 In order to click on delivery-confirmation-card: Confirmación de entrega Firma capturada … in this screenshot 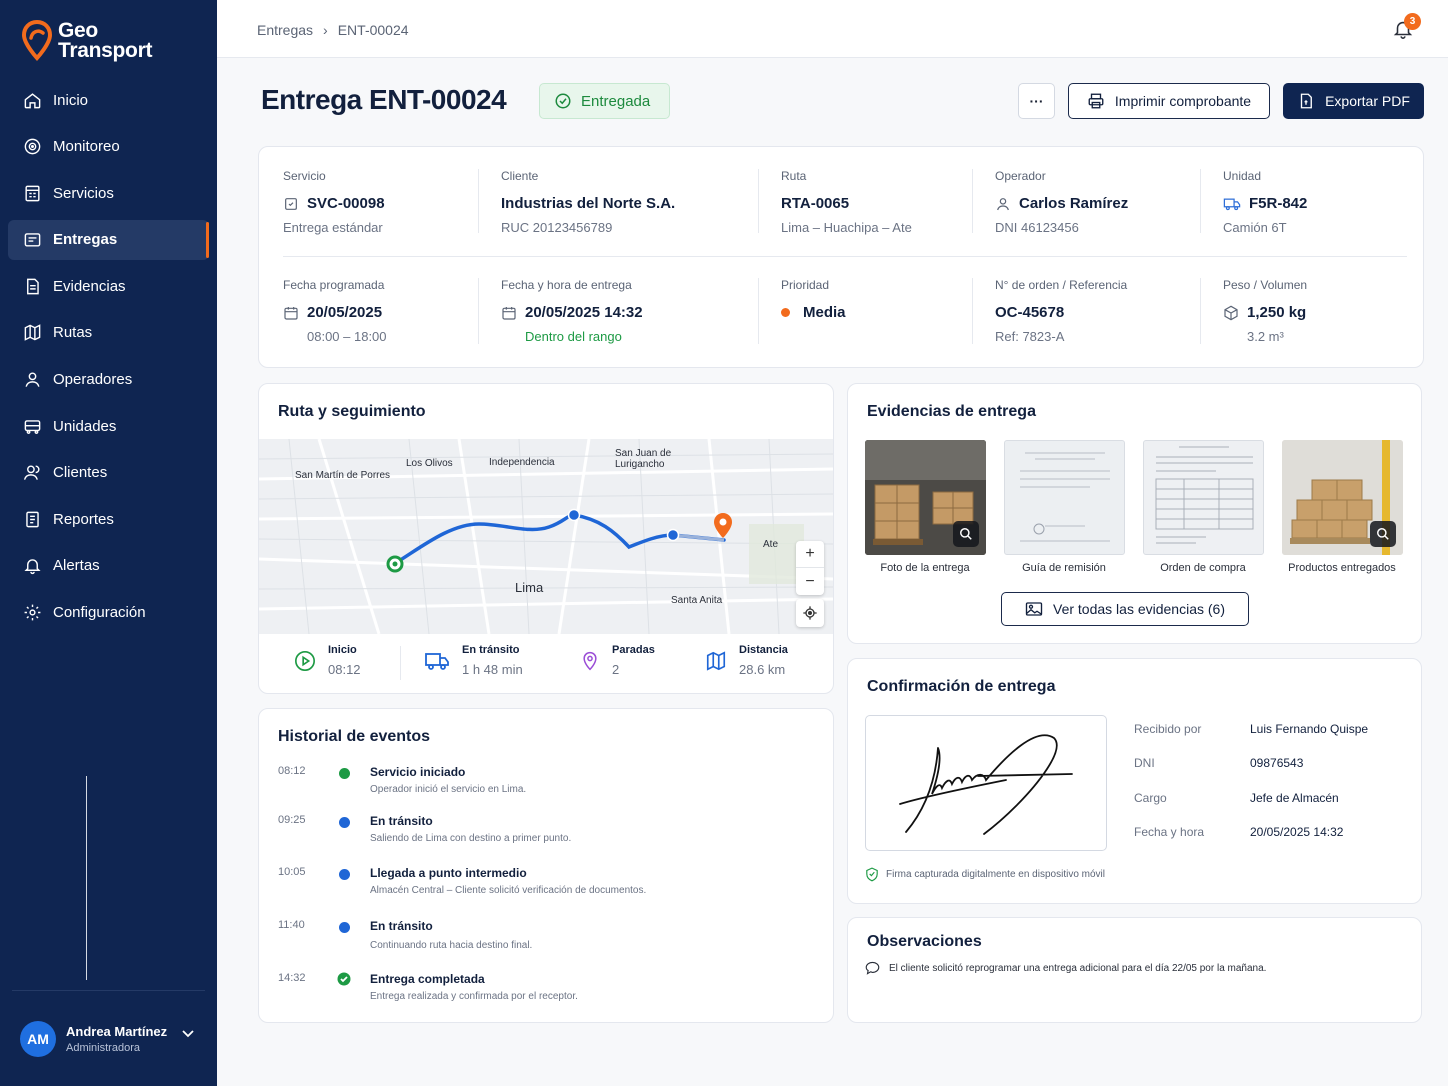, I will do `click(1134, 781)`.